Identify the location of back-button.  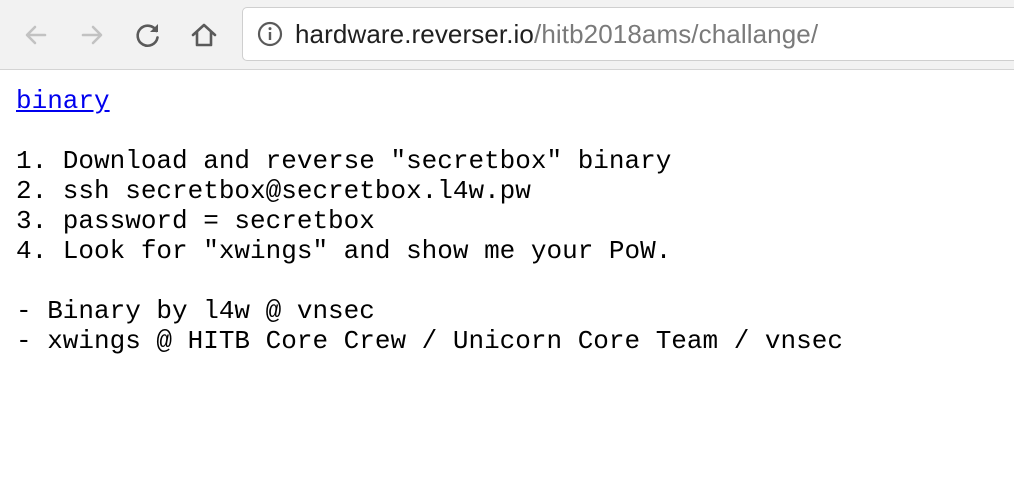
(36, 35).